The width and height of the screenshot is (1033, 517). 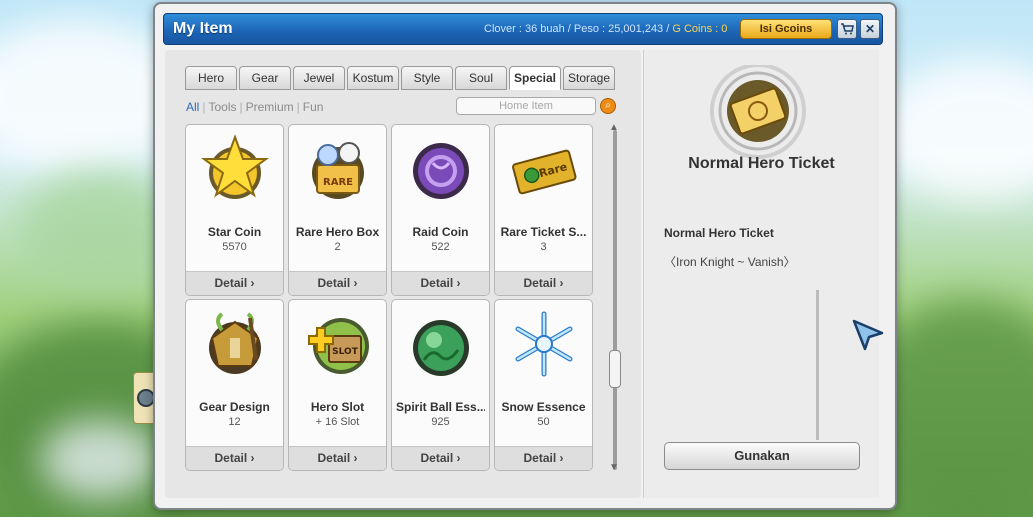 What do you see at coordinates (234, 232) in the screenshot?
I see `item-name: Star Coin` at bounding box center [234, 232].